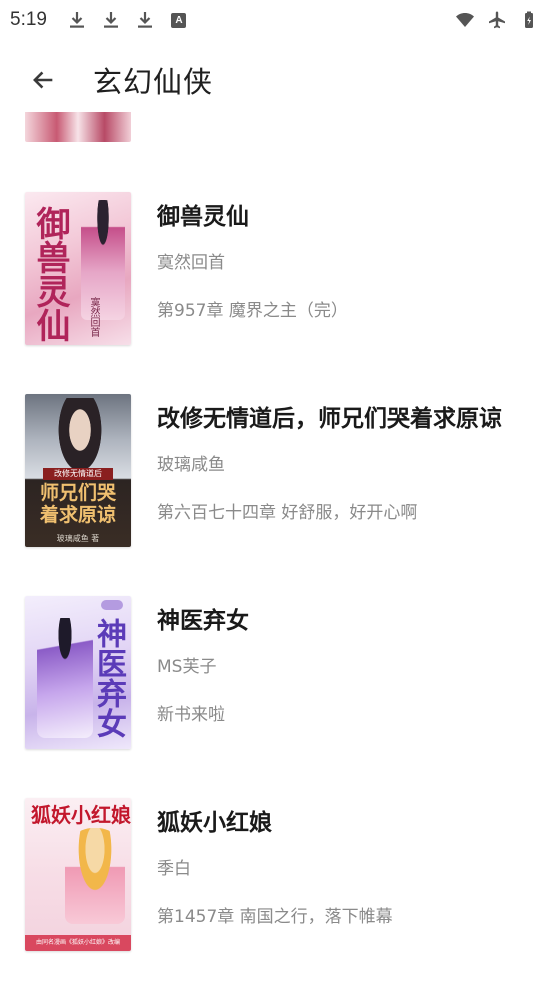  Describe the element at coordinates (191, 465) in the screenshot. I see `book-author: 玻璃咸鱼` at that location.